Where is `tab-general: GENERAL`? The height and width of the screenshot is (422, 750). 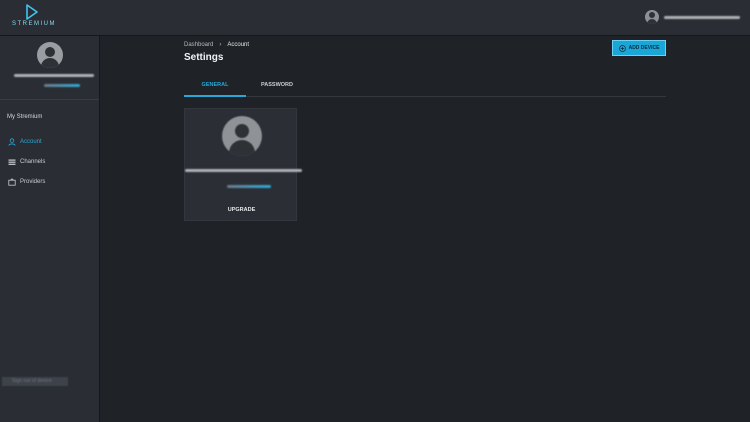
tab-general: GENERAL is located at coordinates (215, 86).